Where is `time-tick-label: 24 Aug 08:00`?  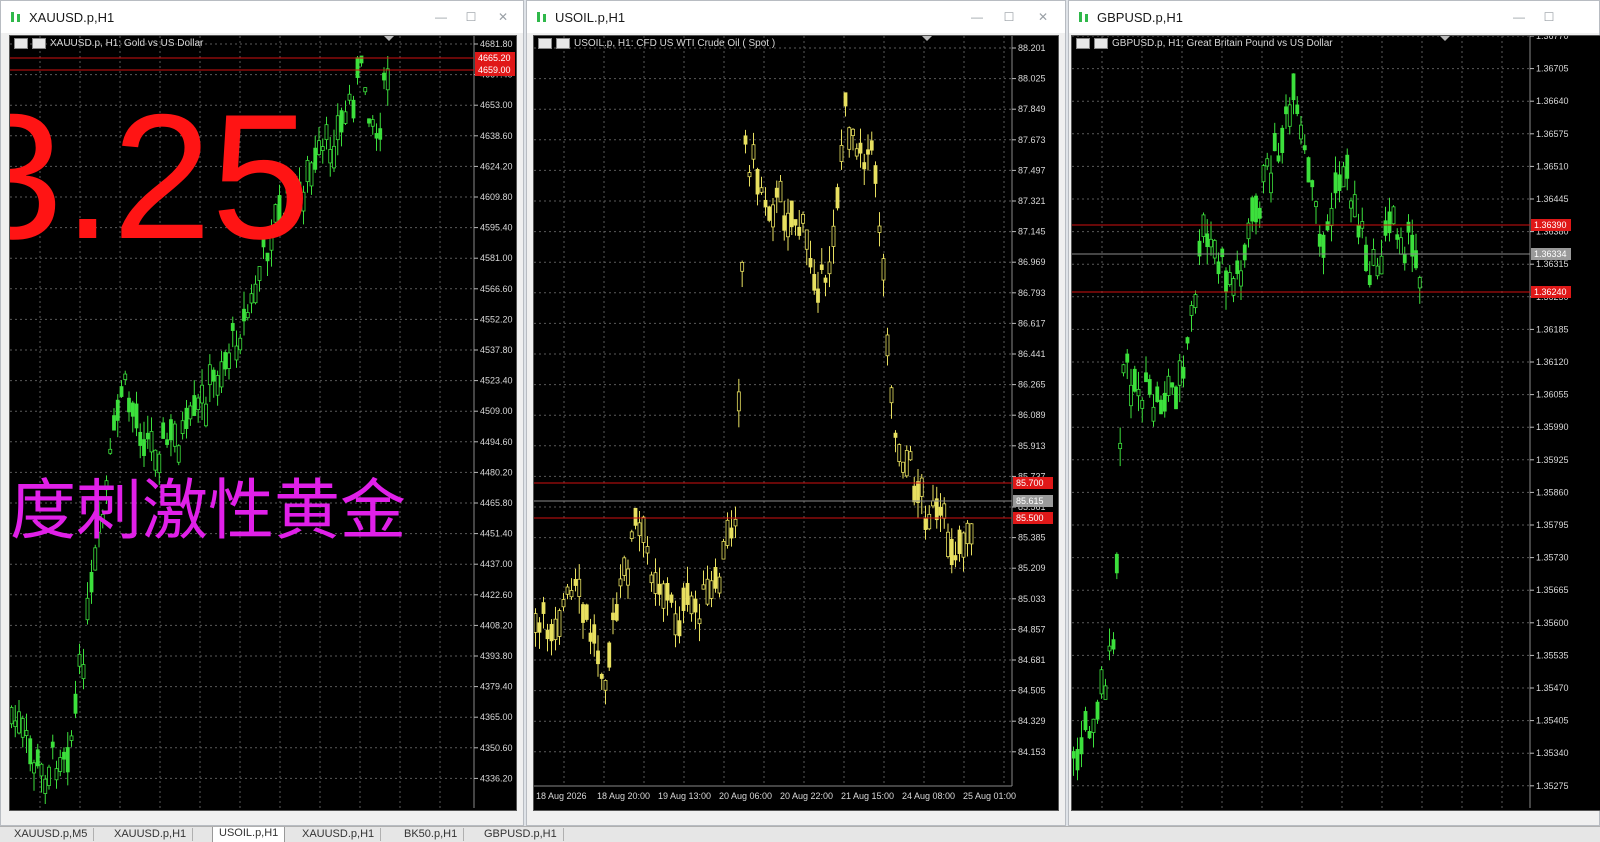 time-tick-label: 24 Aug 08:00 is located at coordinates (928, 796).